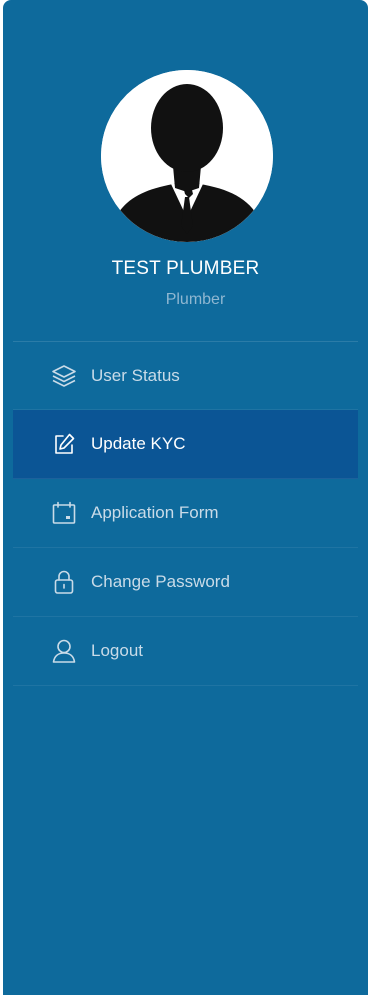 This screenshot has height=995, width=368. What do you see at coordinates (185, 651) in the screenshot?
I see `menu-item-logout: Logout` at bounding box center [185, 651].